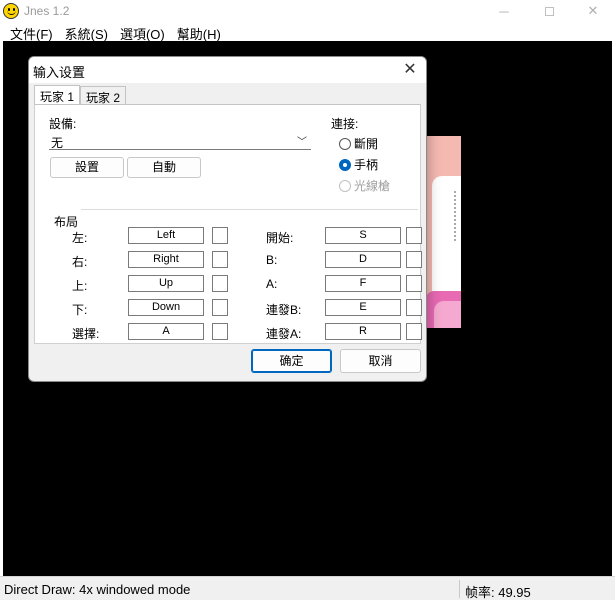 The width and height of the screenshot is (615, 600). What do you see at coordinates (363, 283) in the screenshot?
I see `key-field-a: F` at bounding box center [363, 283].